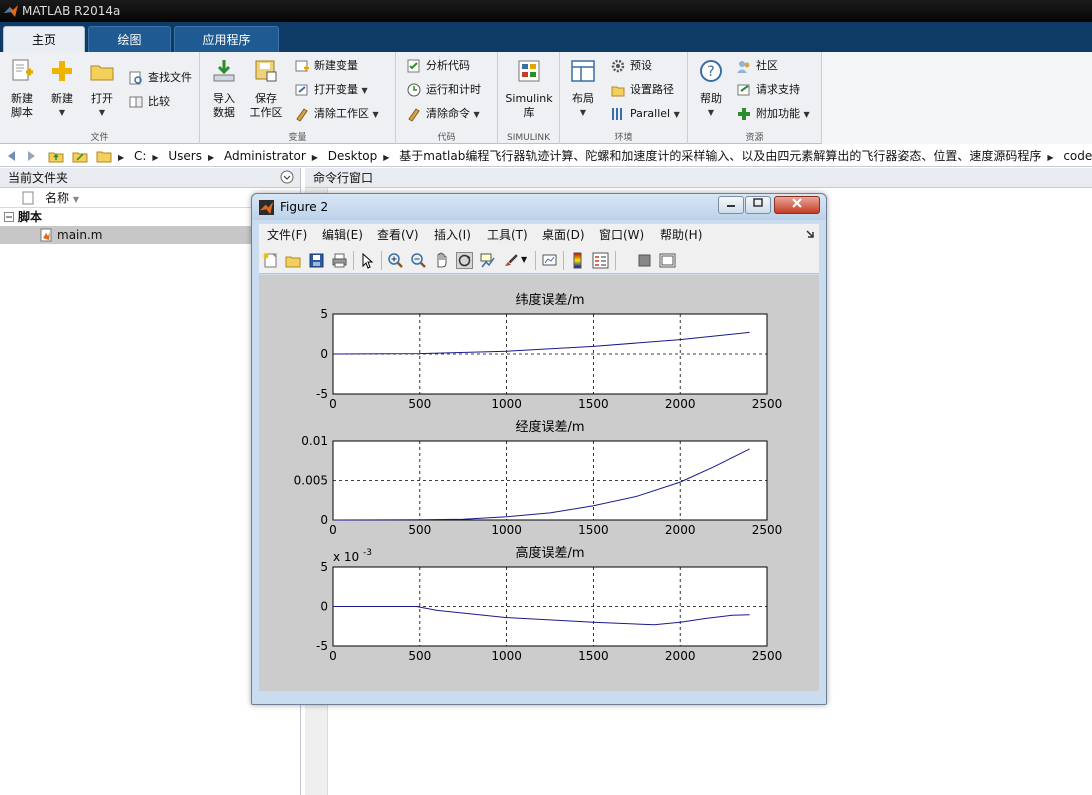  What do you see at coordinates (62, 88) in the screenshot?
I see `new-button: 新建 ▼` at bounding box center [62, 88].